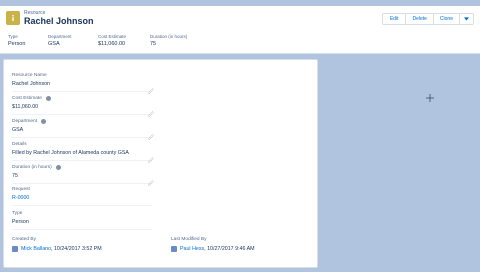  I want to click on more-actions-button, so click(466, 19).